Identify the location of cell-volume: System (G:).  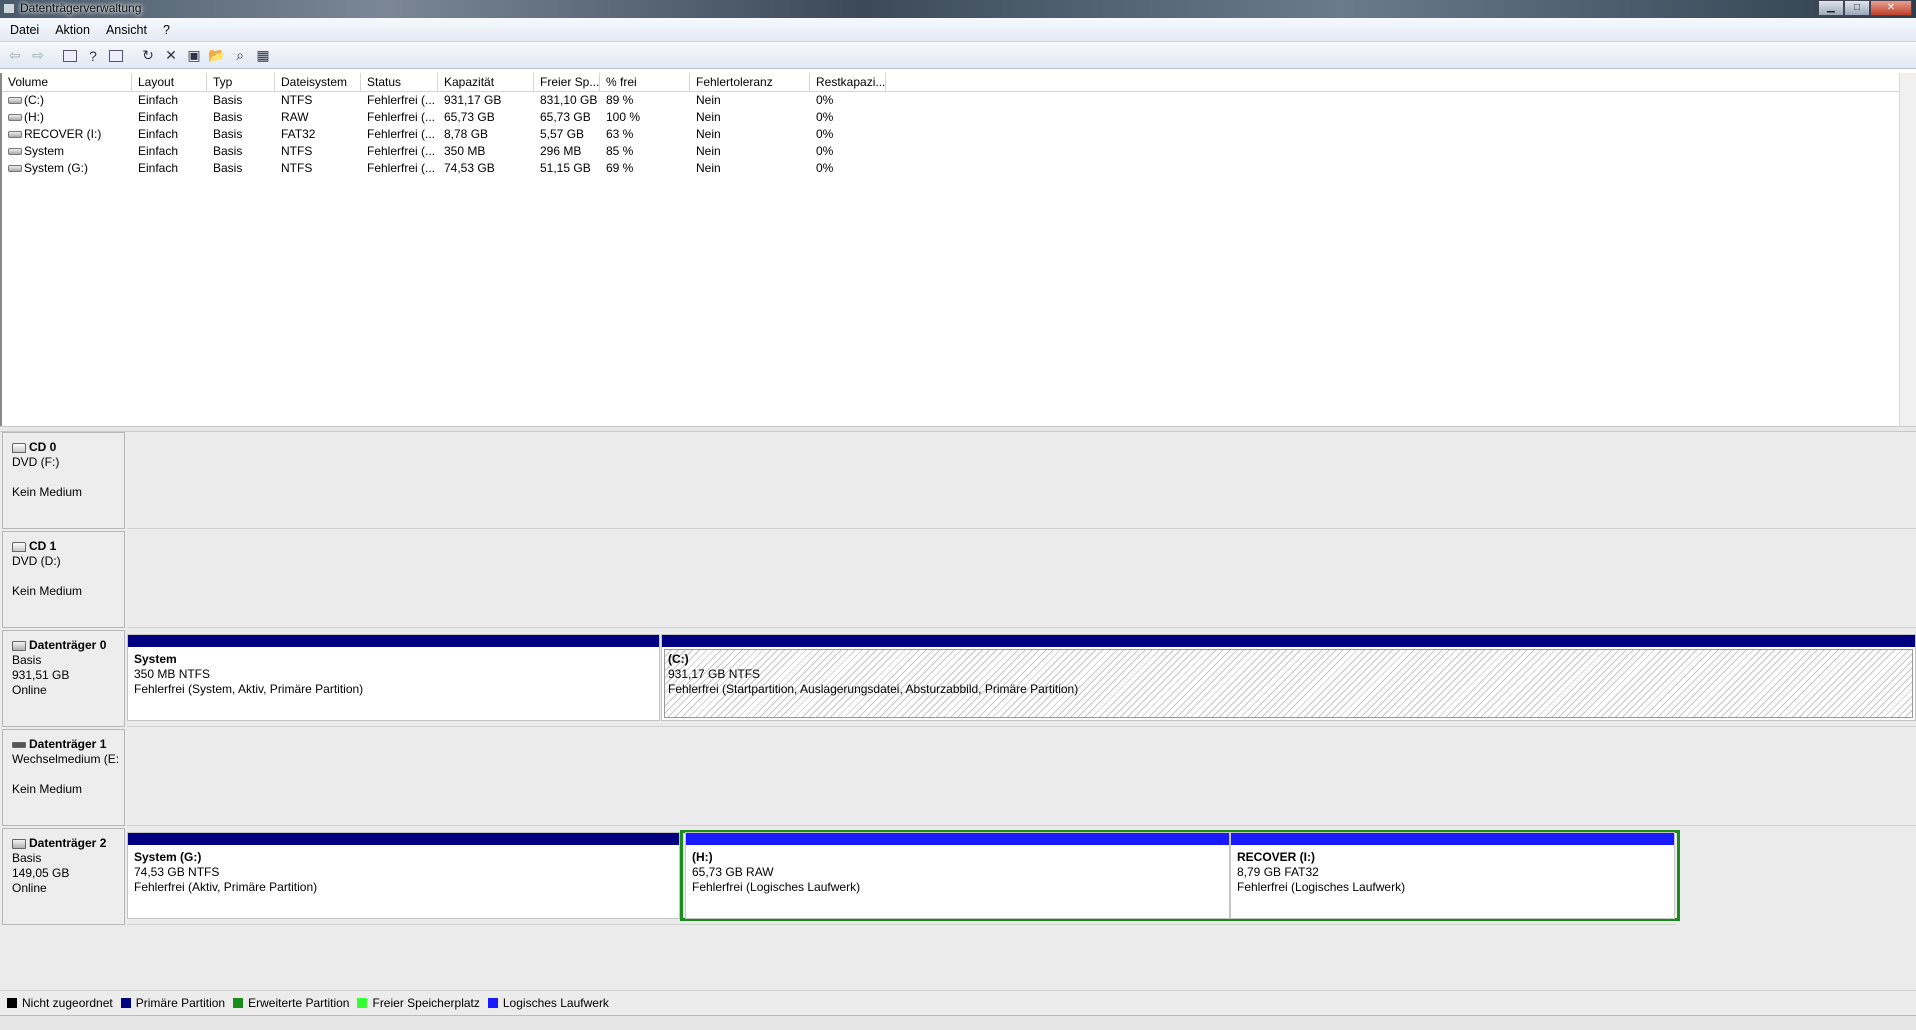
(56, 168).